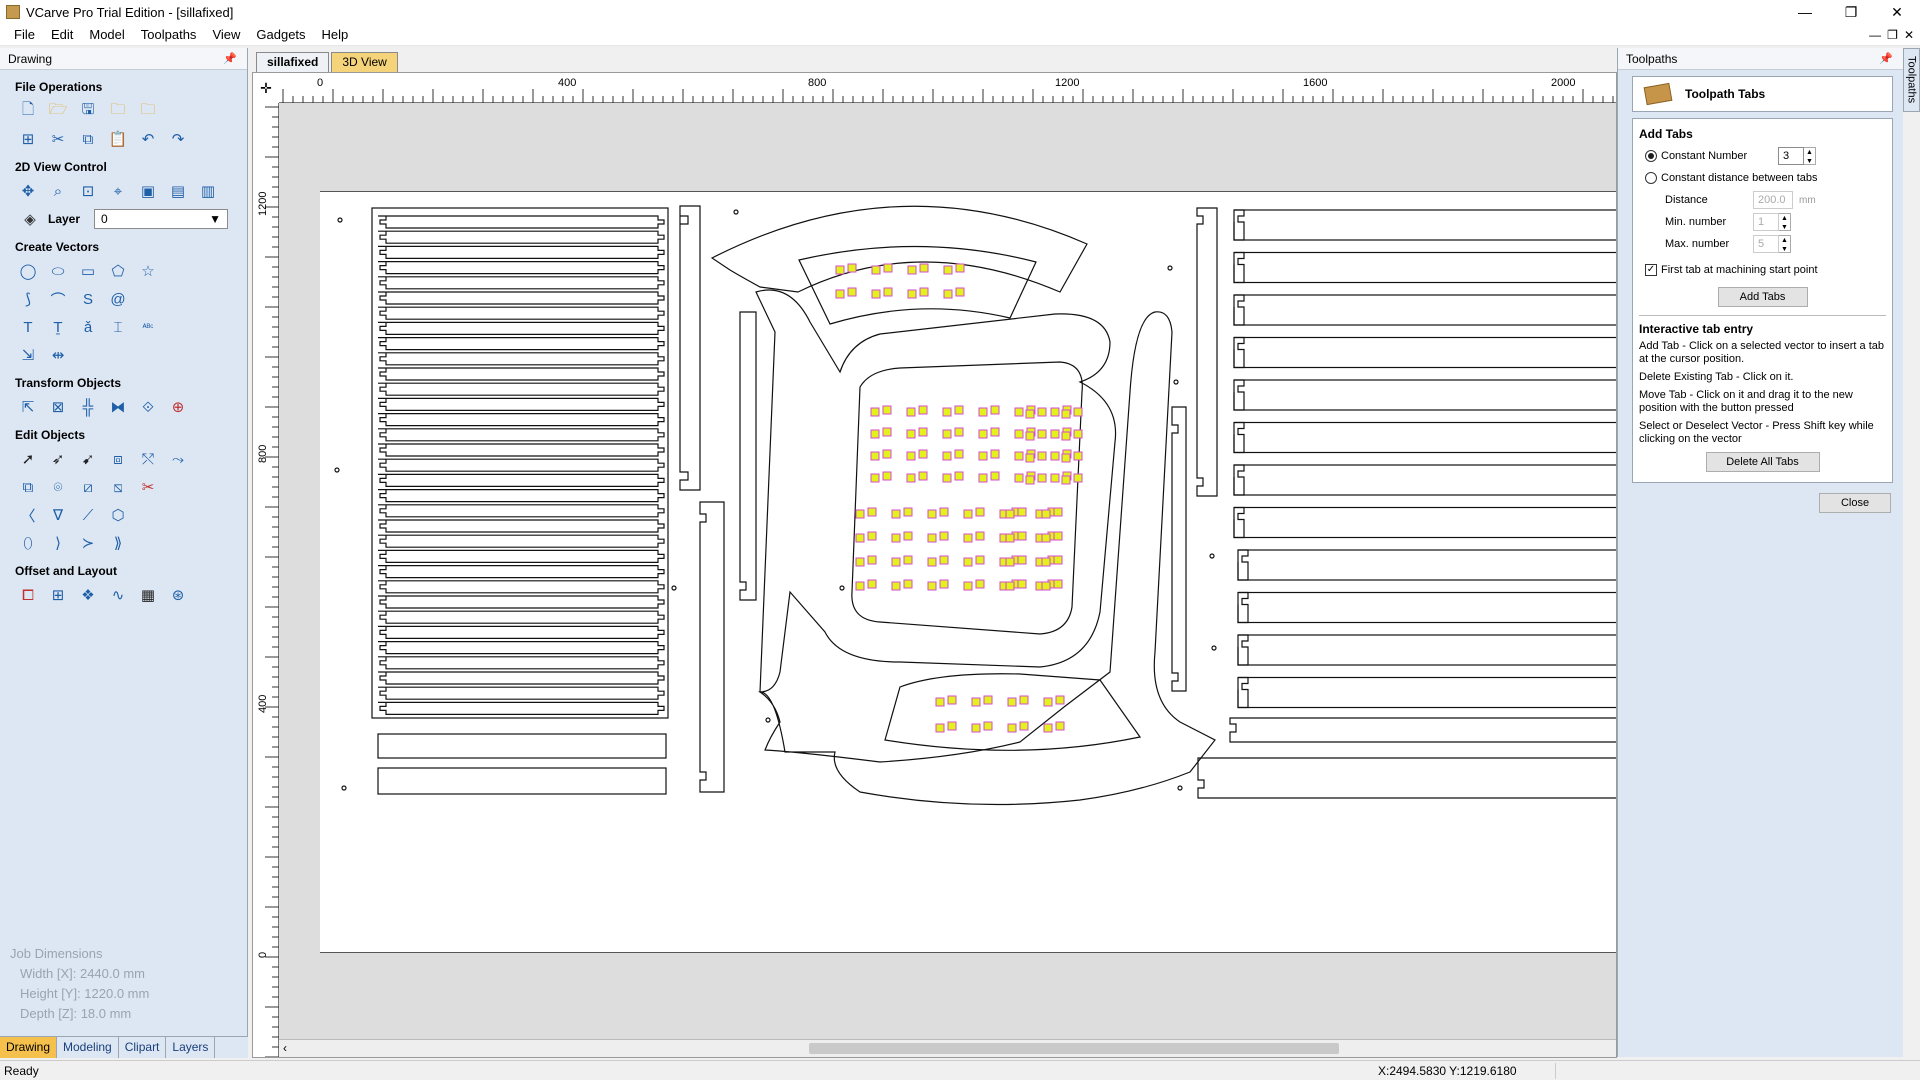 The image size is (1920, 1080). What do you see at coordinates (335, 34) in the screenshot?
I see `menu-help: Help` at bounding box center [335, 34].